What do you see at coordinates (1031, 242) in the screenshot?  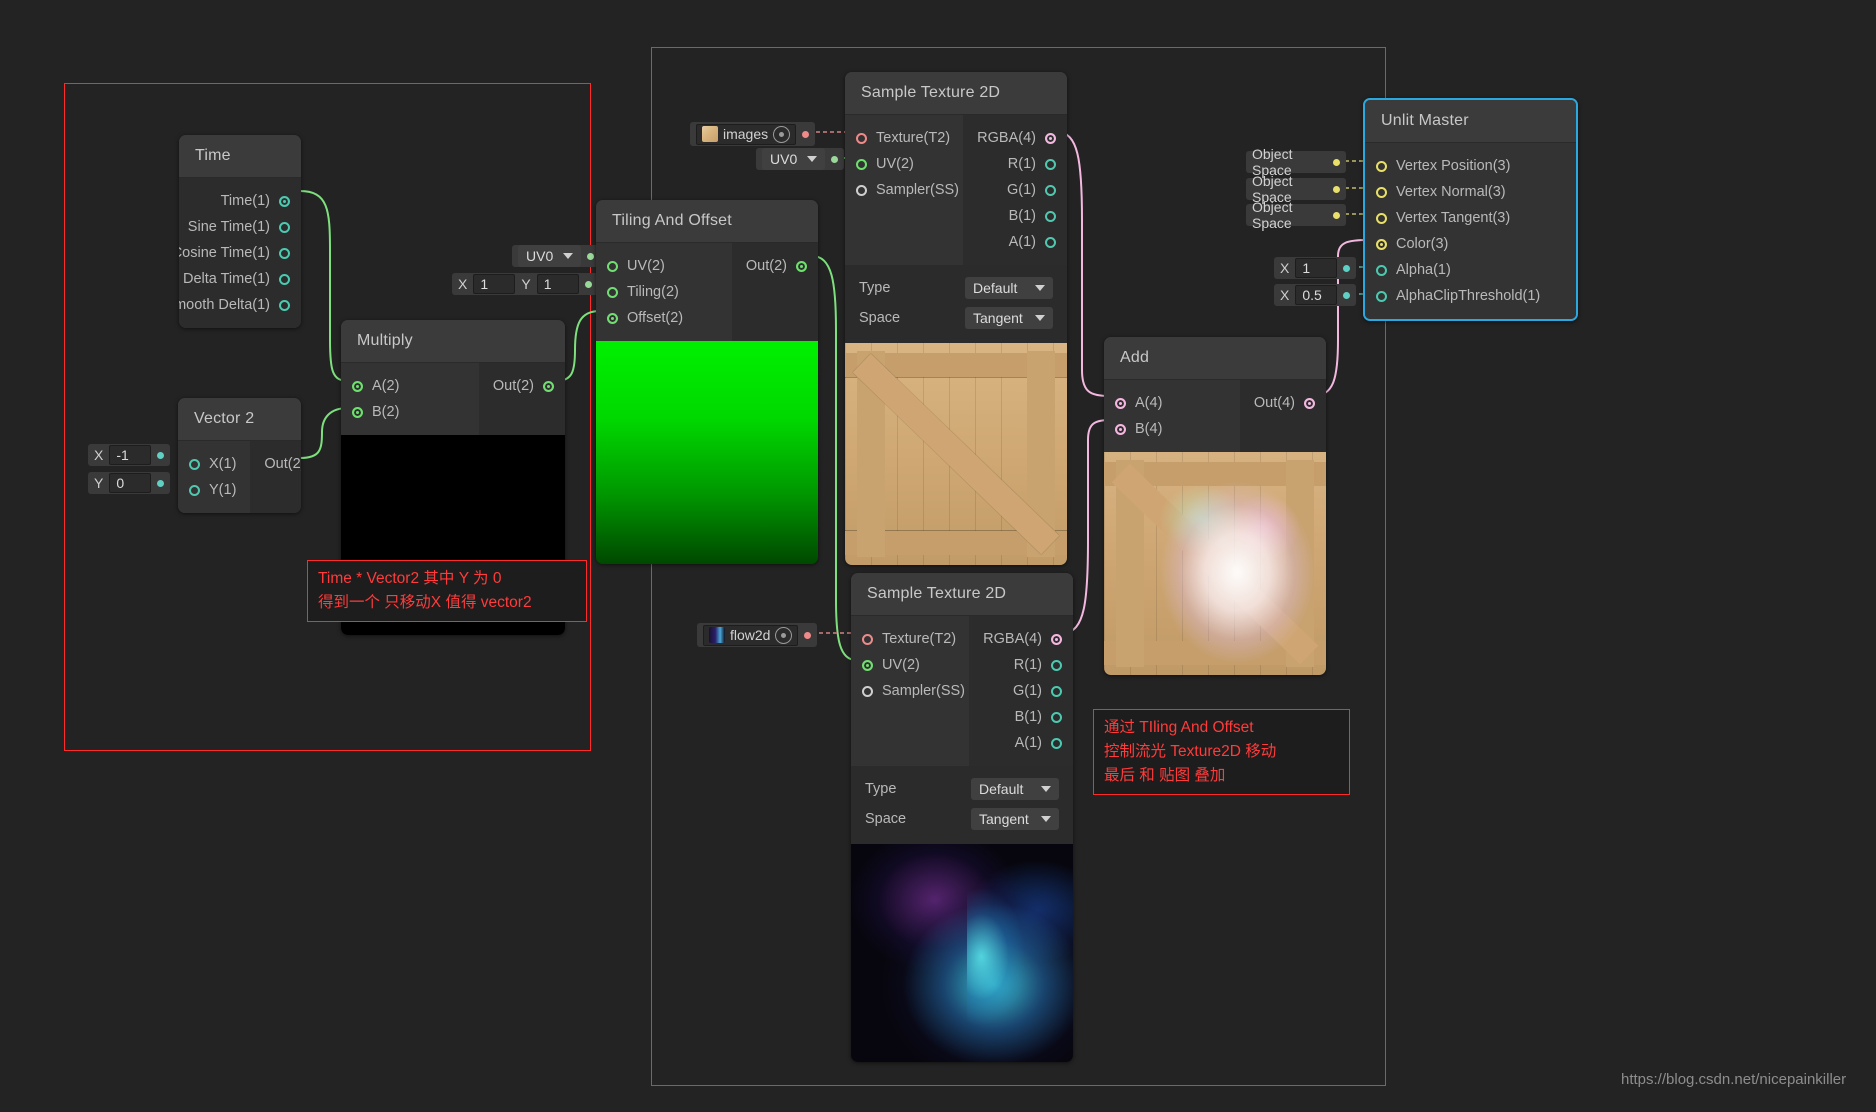 I see `port-top-a: A(1)` at bounding box center [1031, 242].